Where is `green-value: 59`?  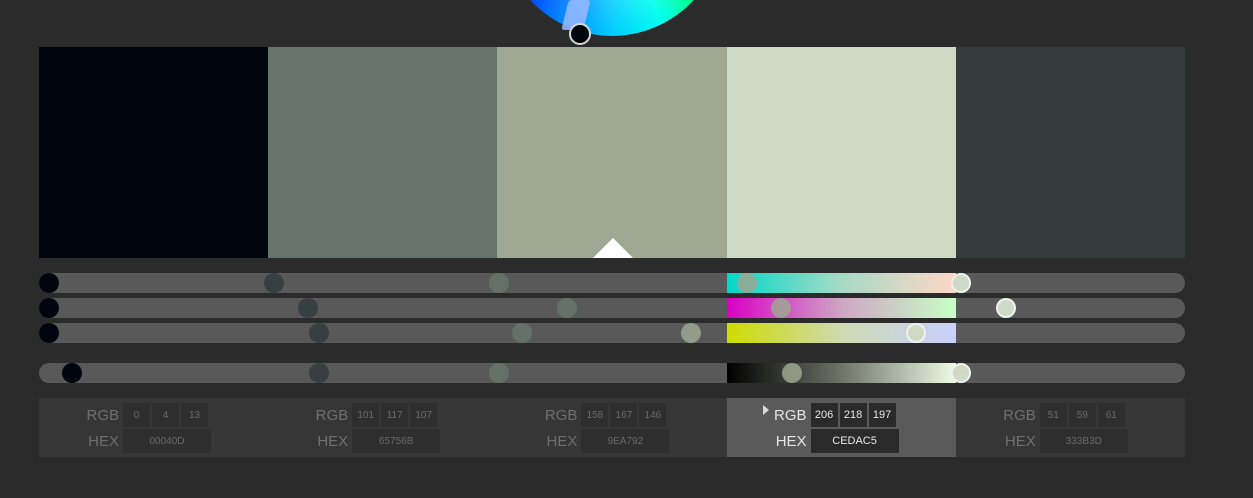
green-value: 59 is located at coordinates (1082, 415).